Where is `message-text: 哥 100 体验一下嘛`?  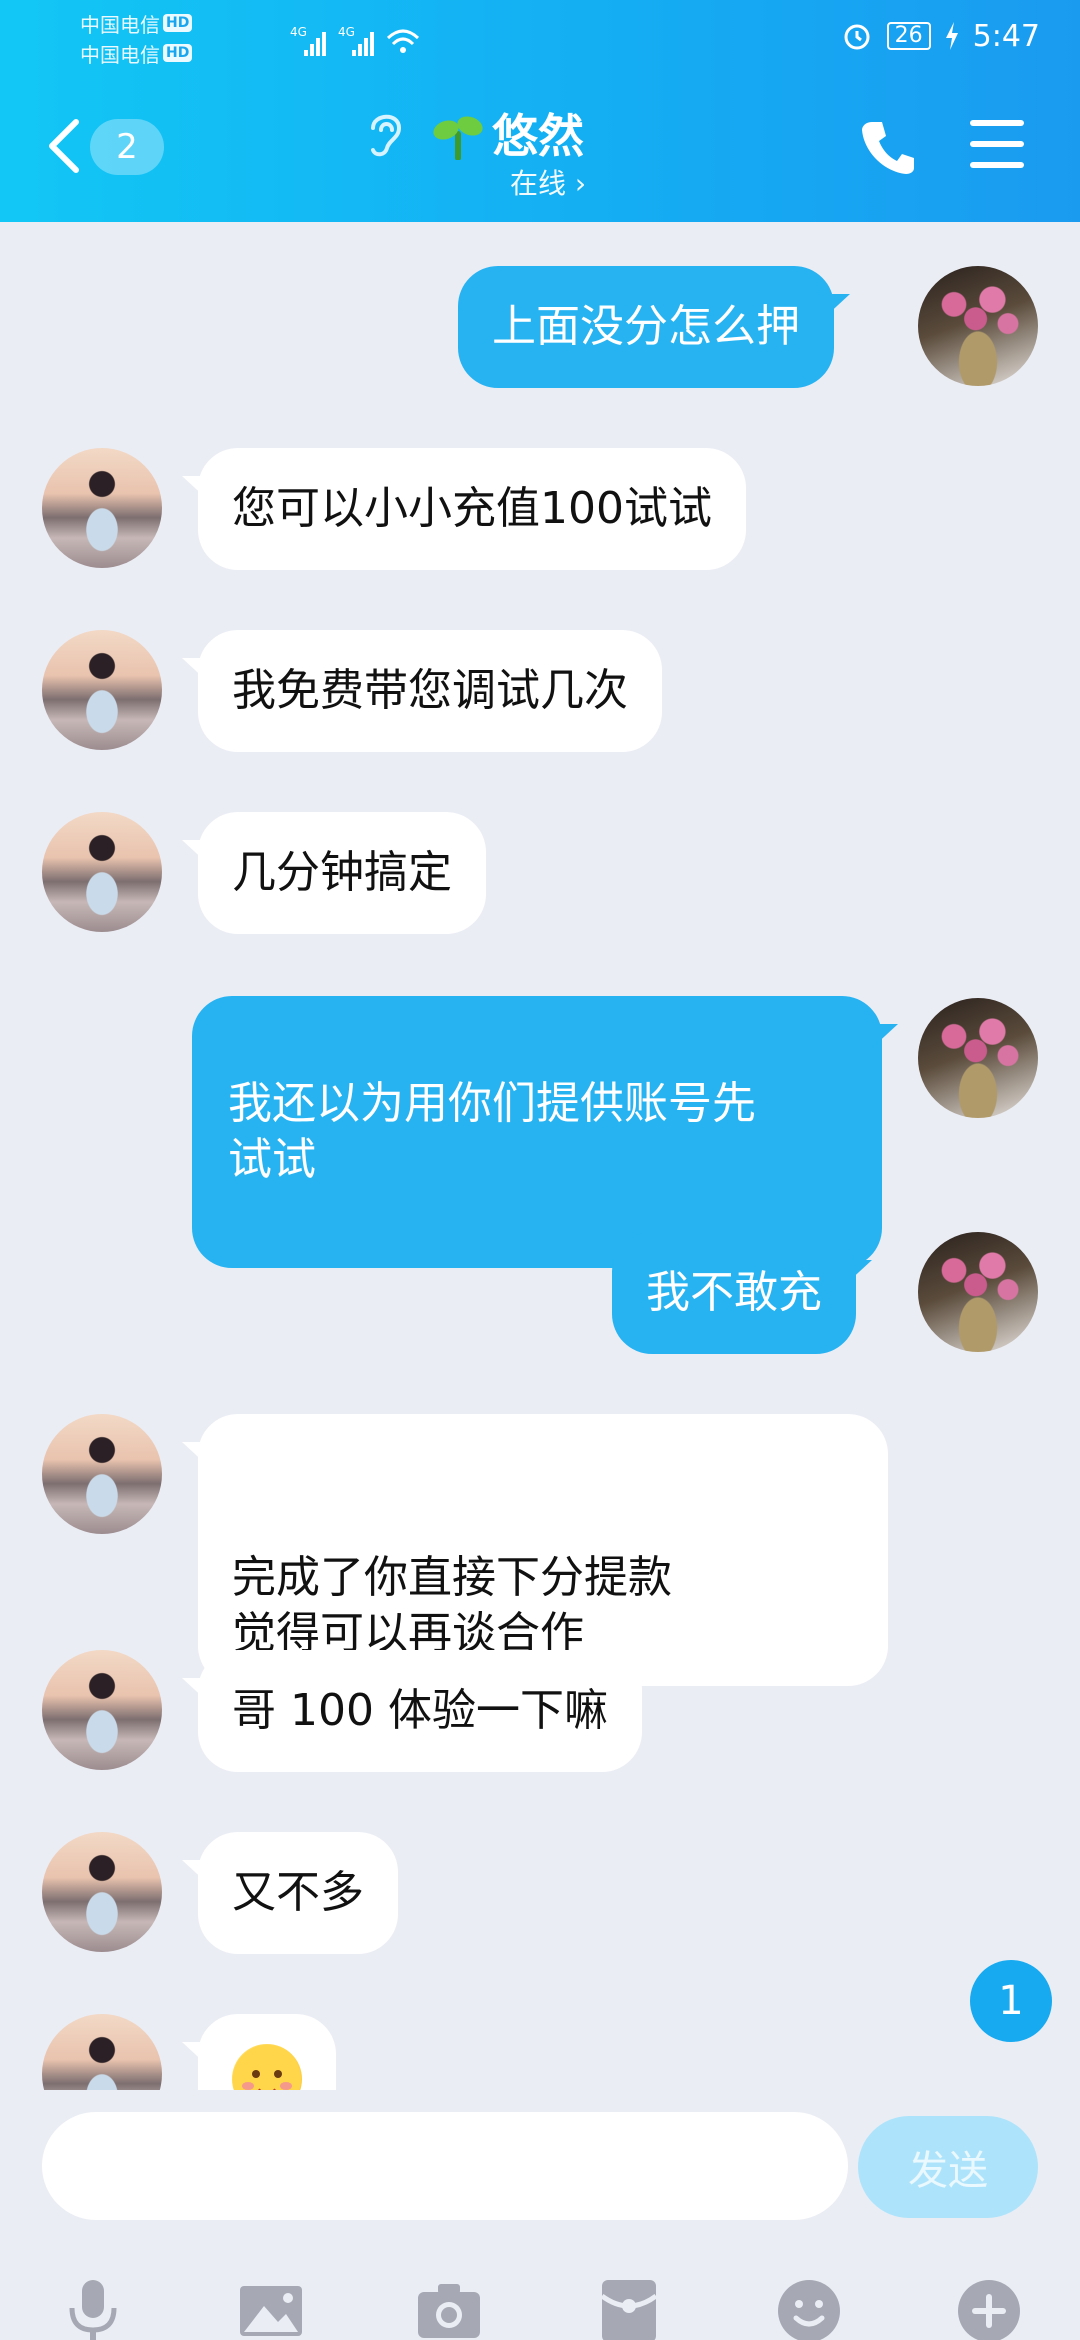 message-text: 哥 100 体验一下嘛 is located at coordinates (420, 1710).